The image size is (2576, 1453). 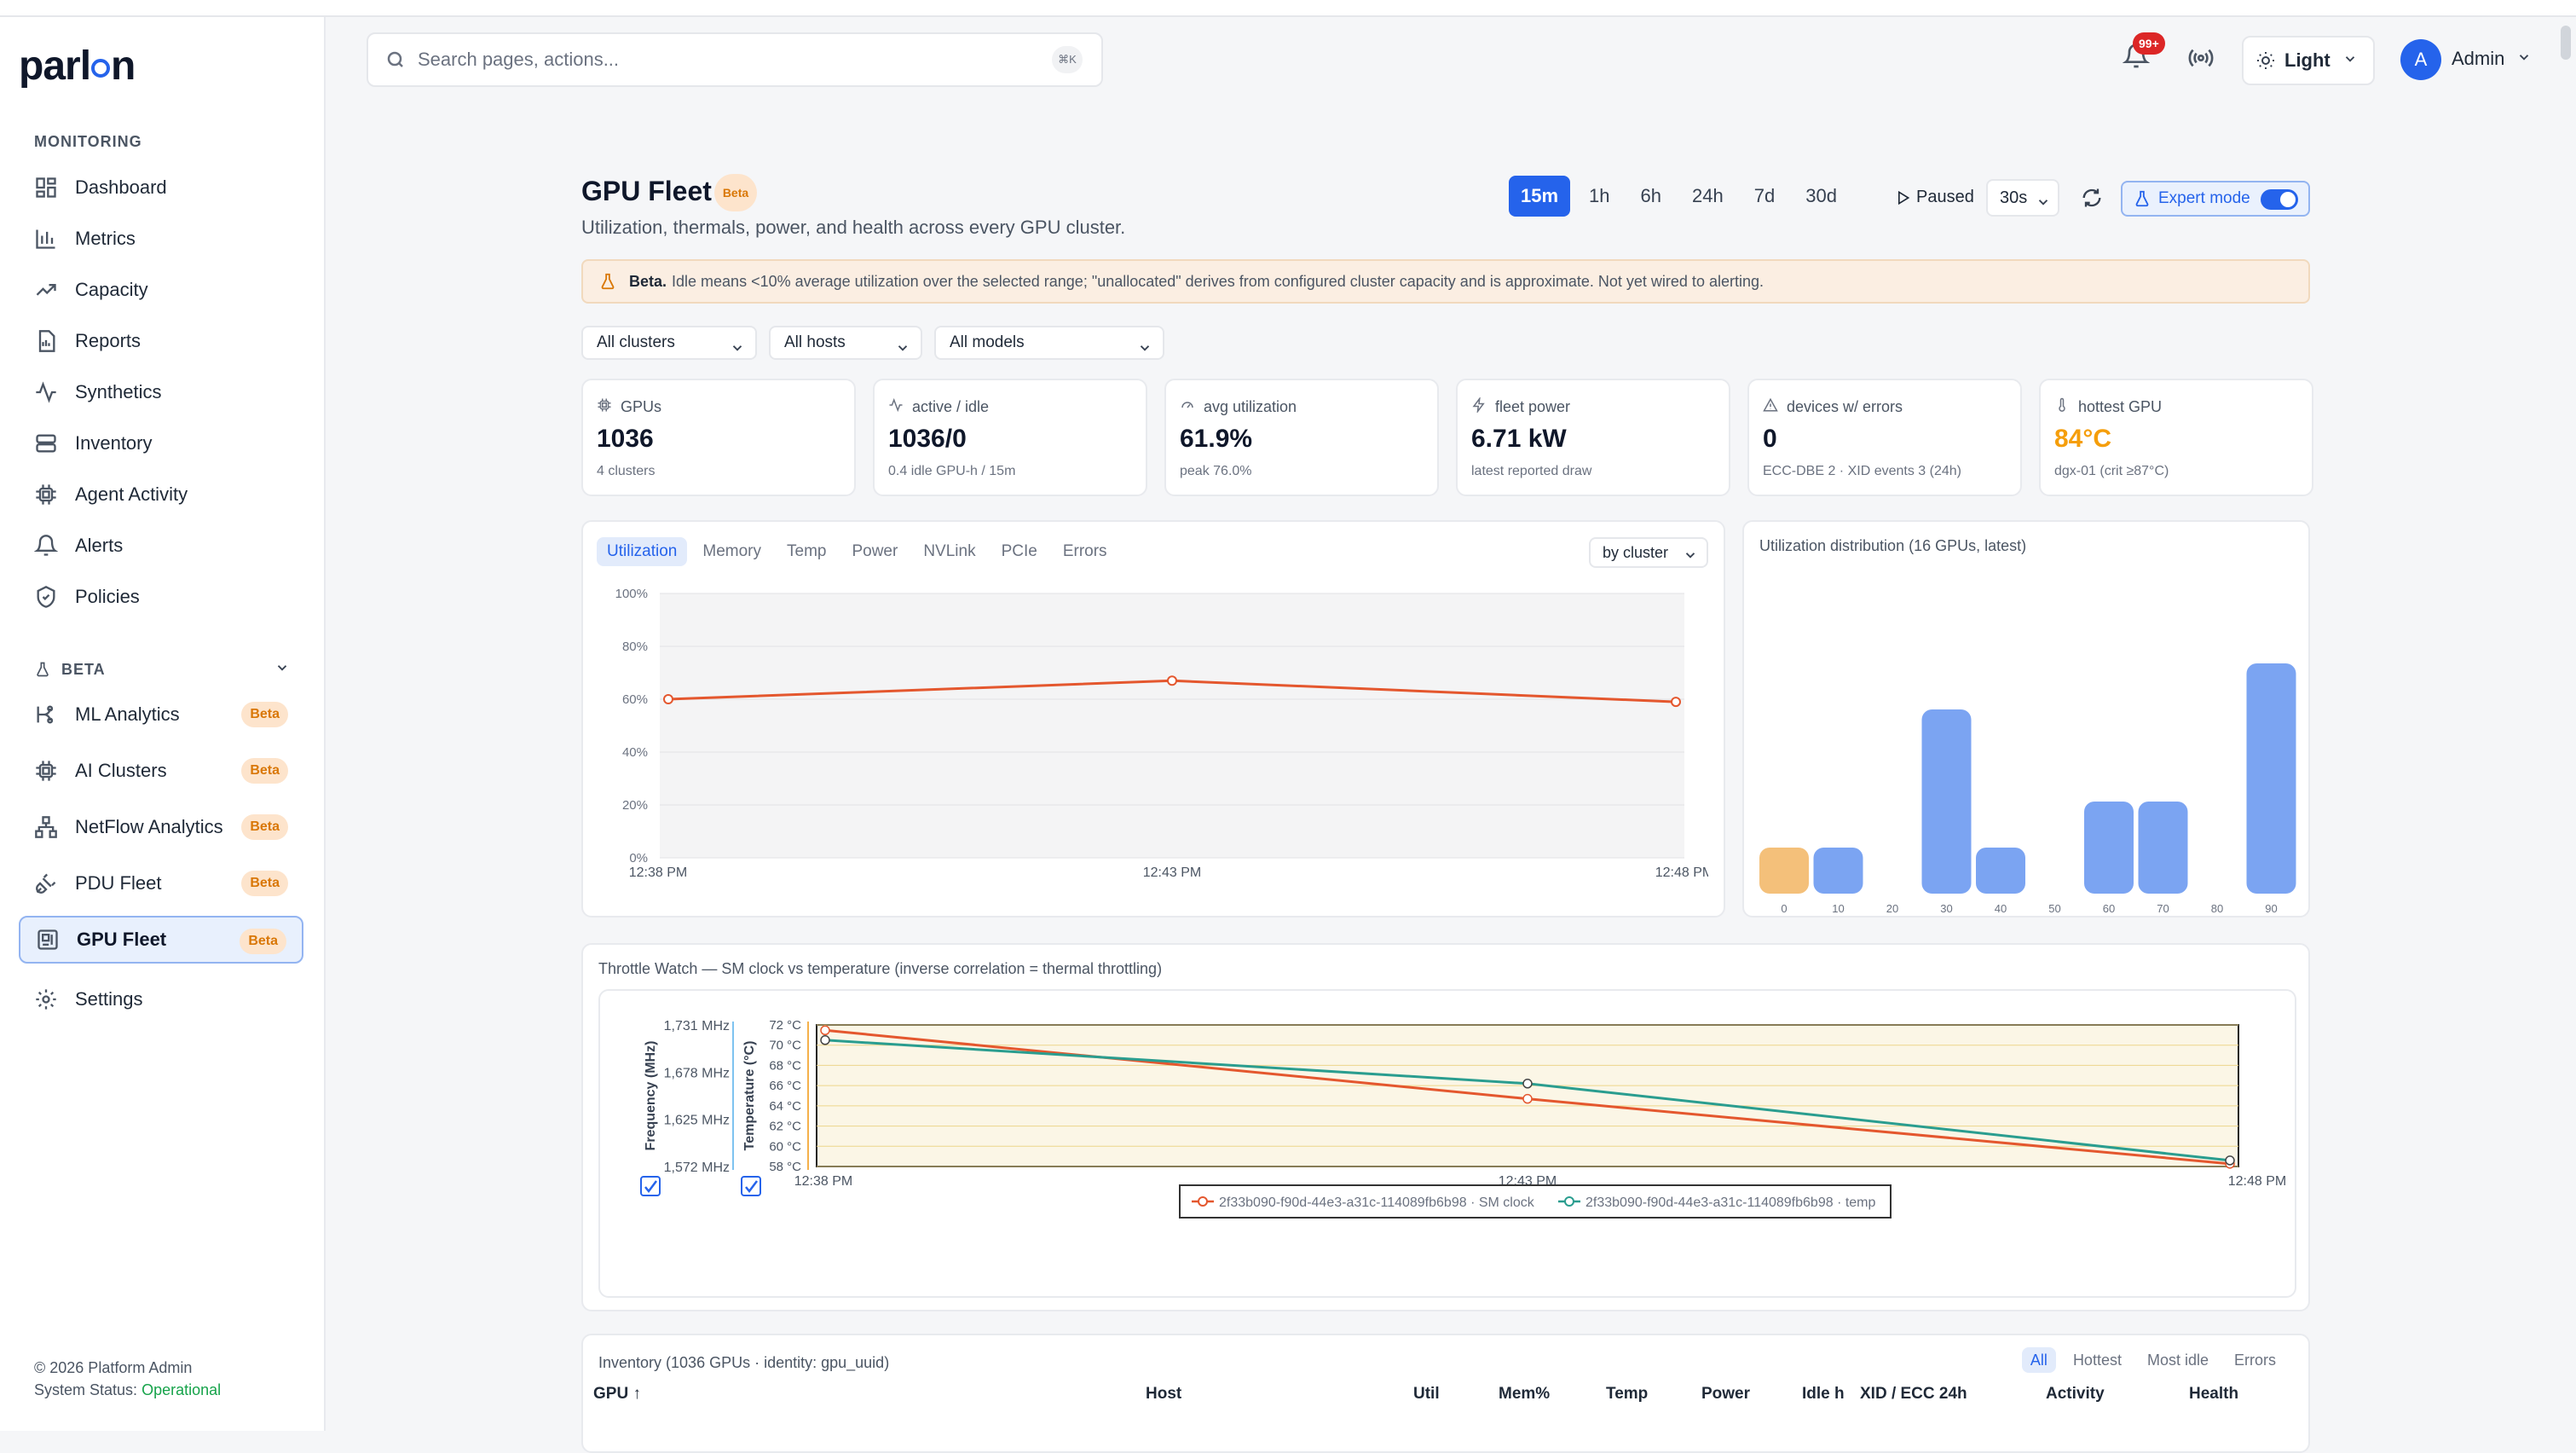 I want to click on sidebar-item-metrics: Metrics, so click(x=161, y=239).